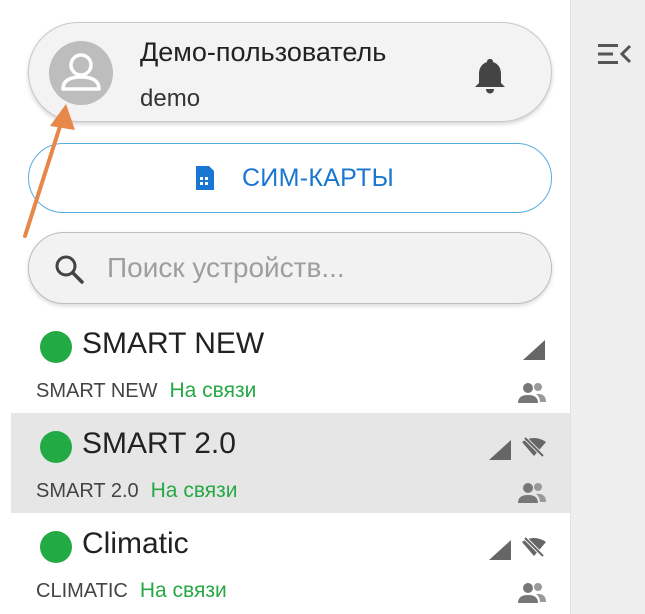  What do you see at coordinates (170, 98) in the screenshot?
I see `user-login: demo` at bounding box center [170, 98].